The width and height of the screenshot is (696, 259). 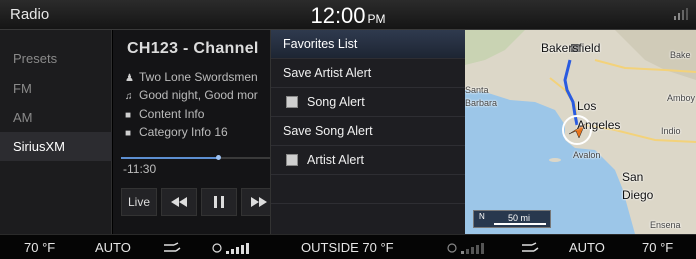 I want to click on left-temp: 70 °F, so click(x=39, y=247).